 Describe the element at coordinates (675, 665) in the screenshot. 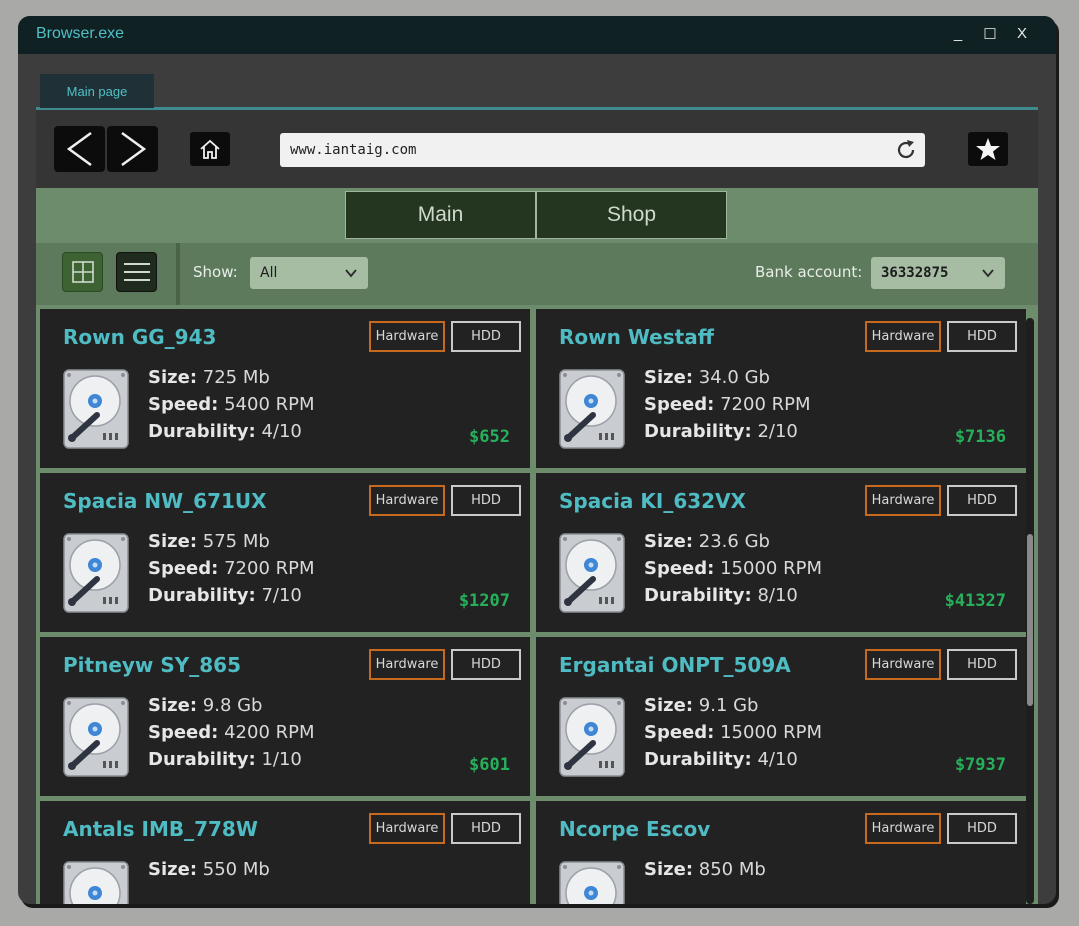

I see `product-name: Ergantai ONPT_509A` at that location.